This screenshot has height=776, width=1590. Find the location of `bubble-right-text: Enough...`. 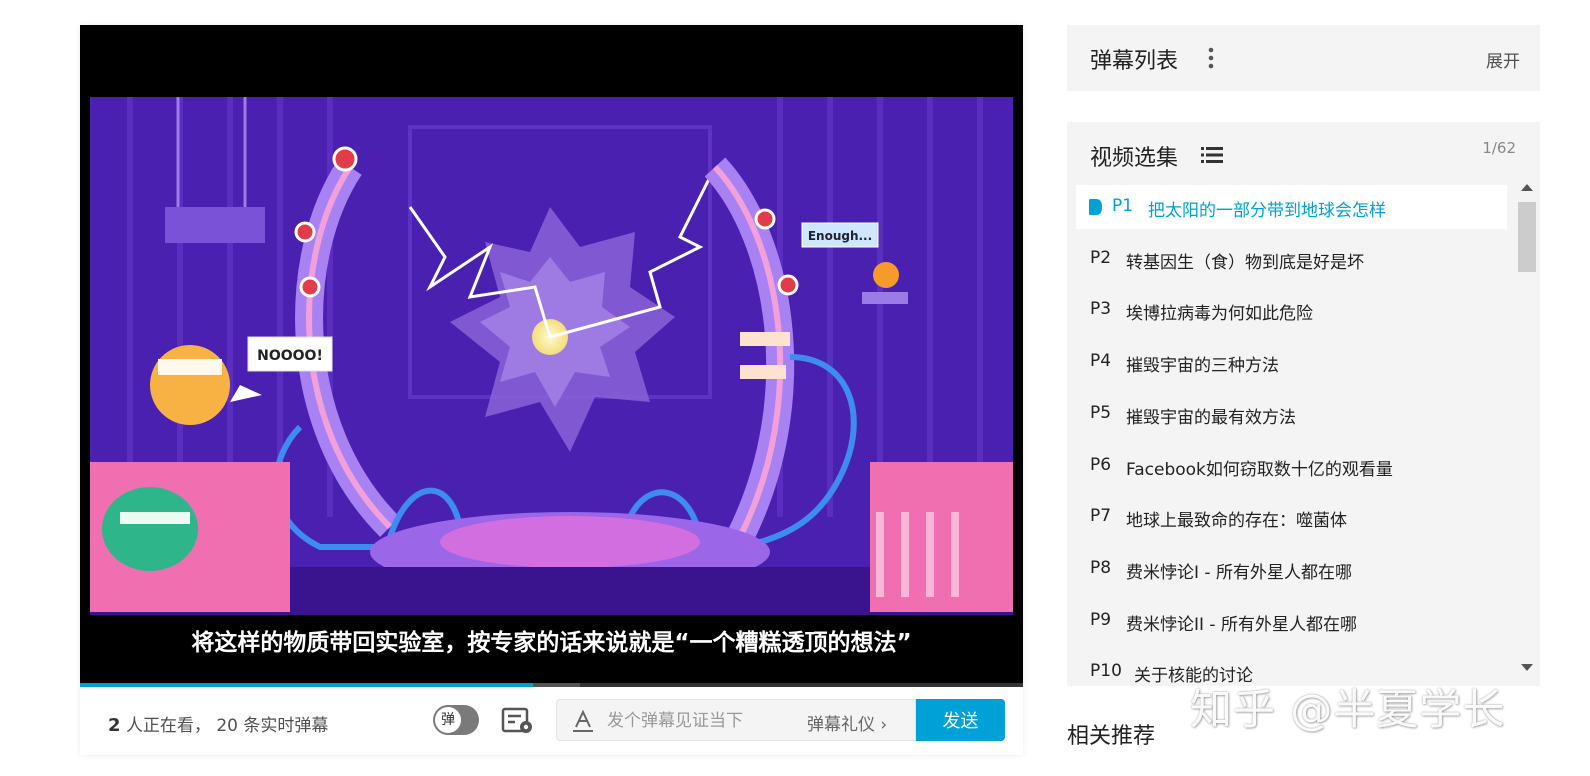

bubble-right-text: Enough... is located at coordinates (840, 236).